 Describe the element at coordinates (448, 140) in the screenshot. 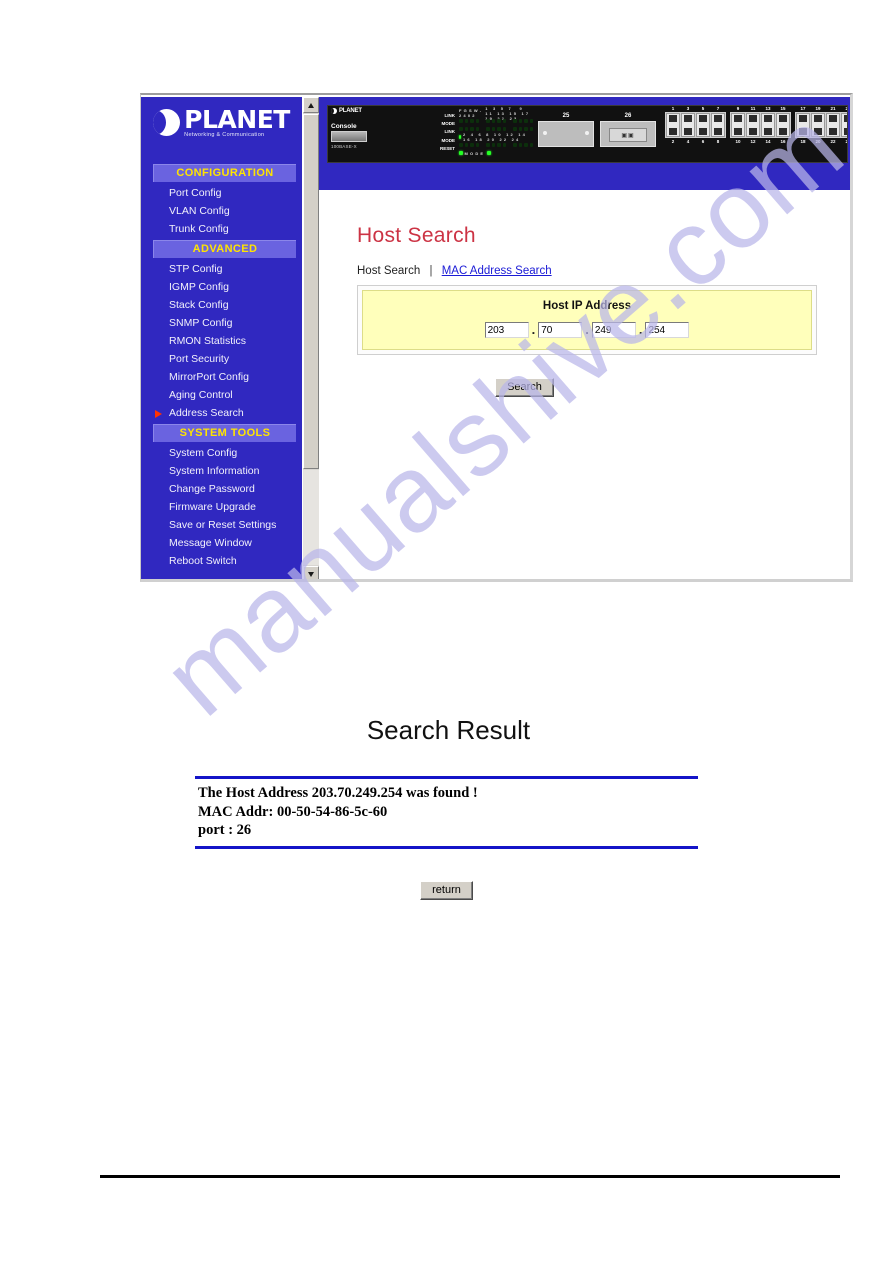

I see `led-label-mode-2: MODE` at that location.